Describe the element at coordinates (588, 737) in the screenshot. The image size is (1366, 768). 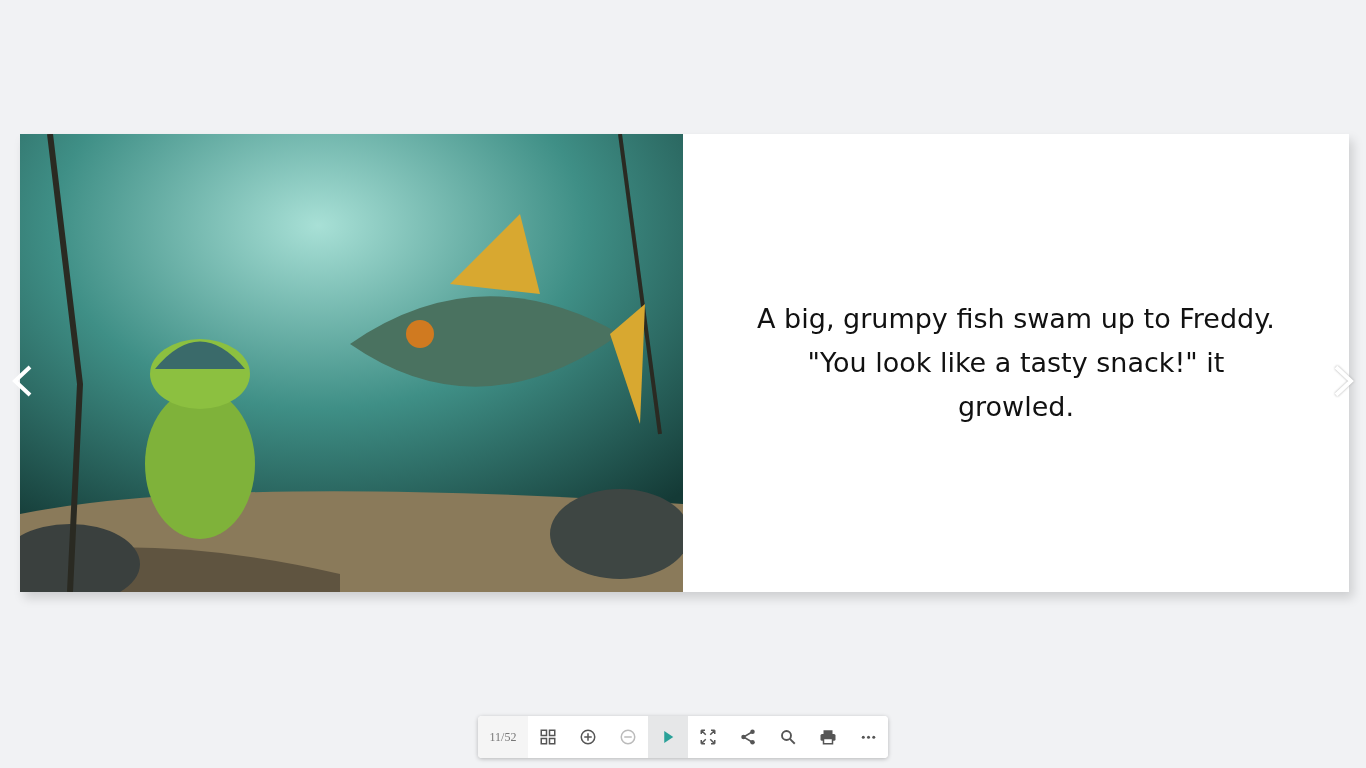
I see `zoom-in-icon` at that location.